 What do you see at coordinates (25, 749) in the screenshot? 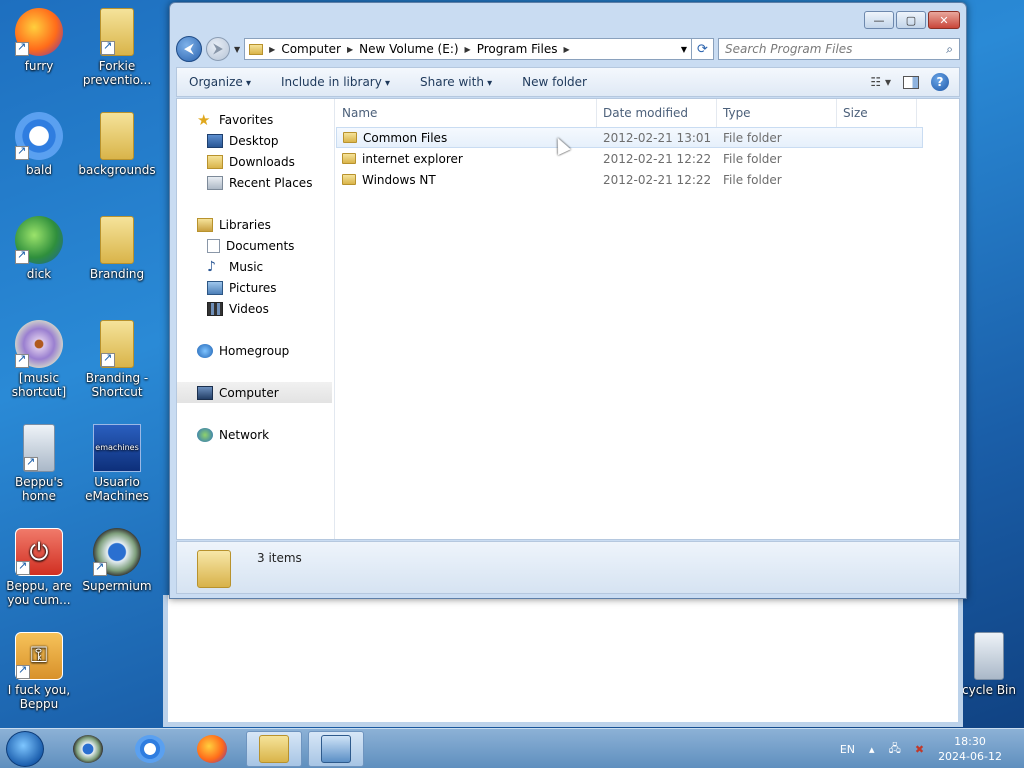
I see `start-button` at bounding box center [25, 749].